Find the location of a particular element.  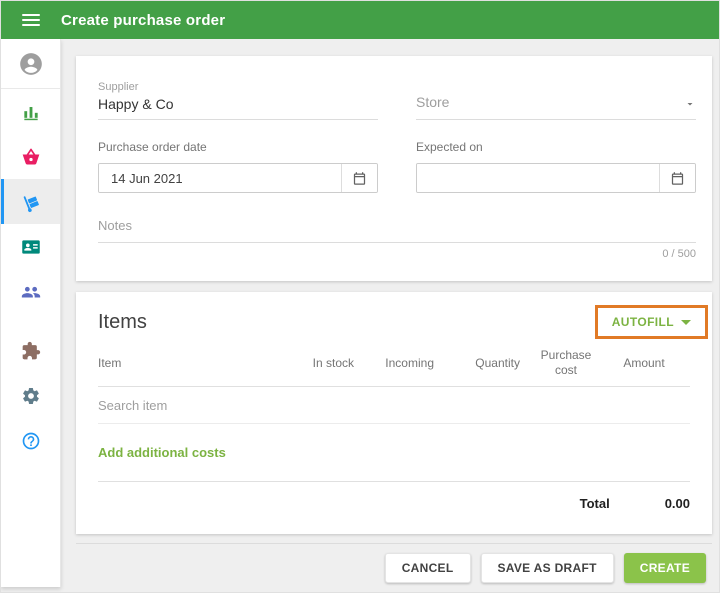

hand-truck-icon is located at coordinates (31, 202).